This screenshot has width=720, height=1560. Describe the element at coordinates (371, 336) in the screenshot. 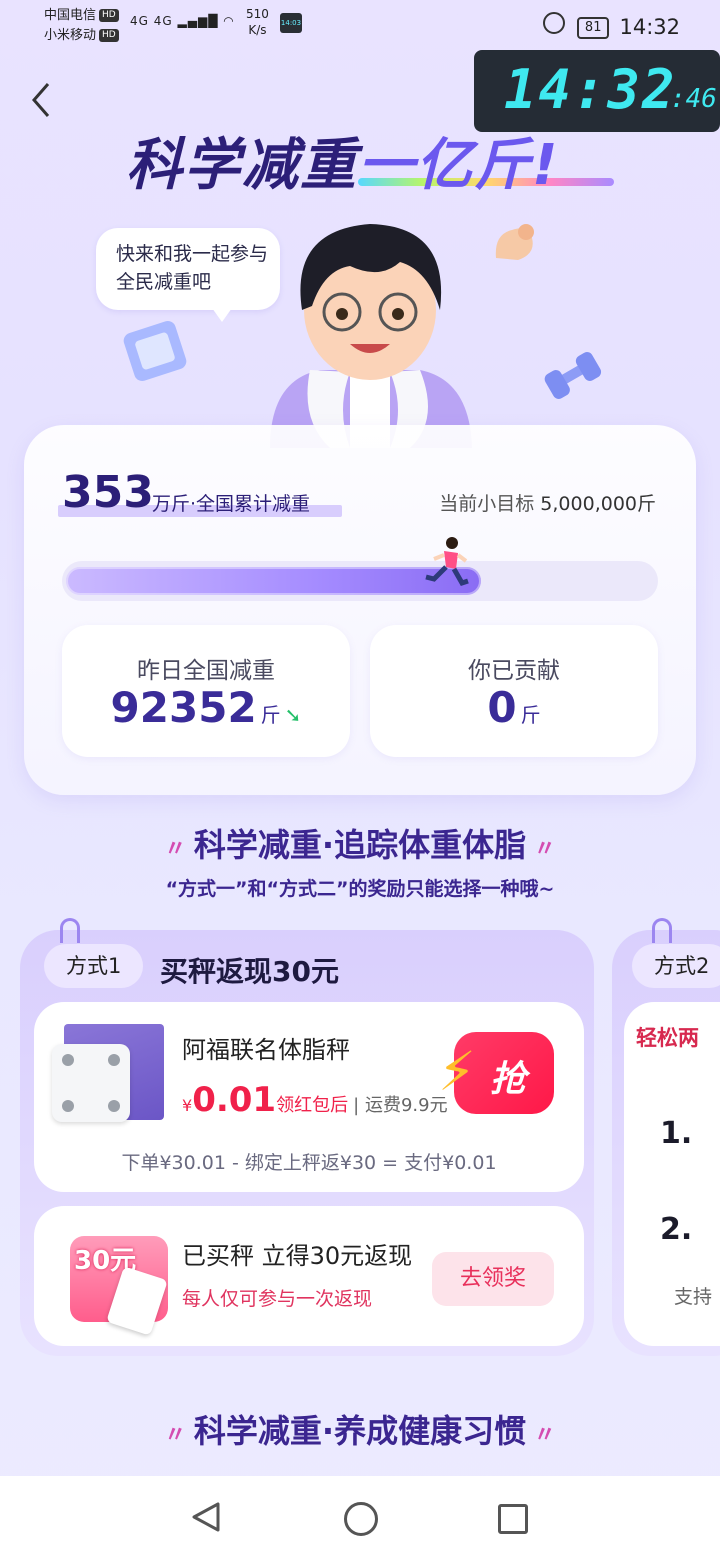

I see `mascot-boy-image` at that location.